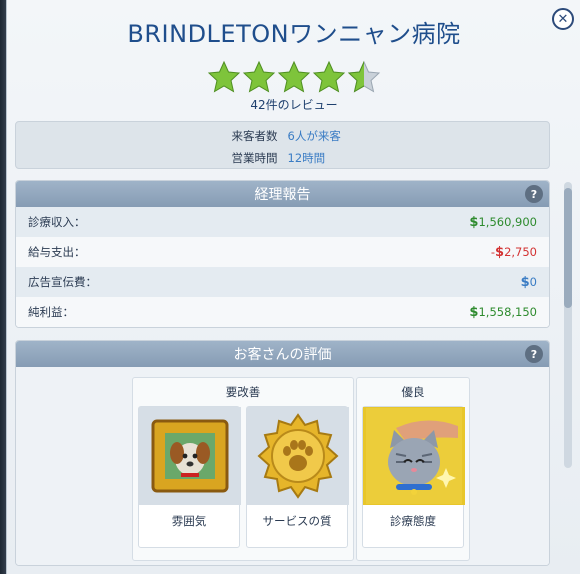 This screenshot has width=580, height=574. What do you see at coordinates (413, 521) in the screenshot?
I see `eval-card-label: 診療態度` at bounding box center [413, 521].